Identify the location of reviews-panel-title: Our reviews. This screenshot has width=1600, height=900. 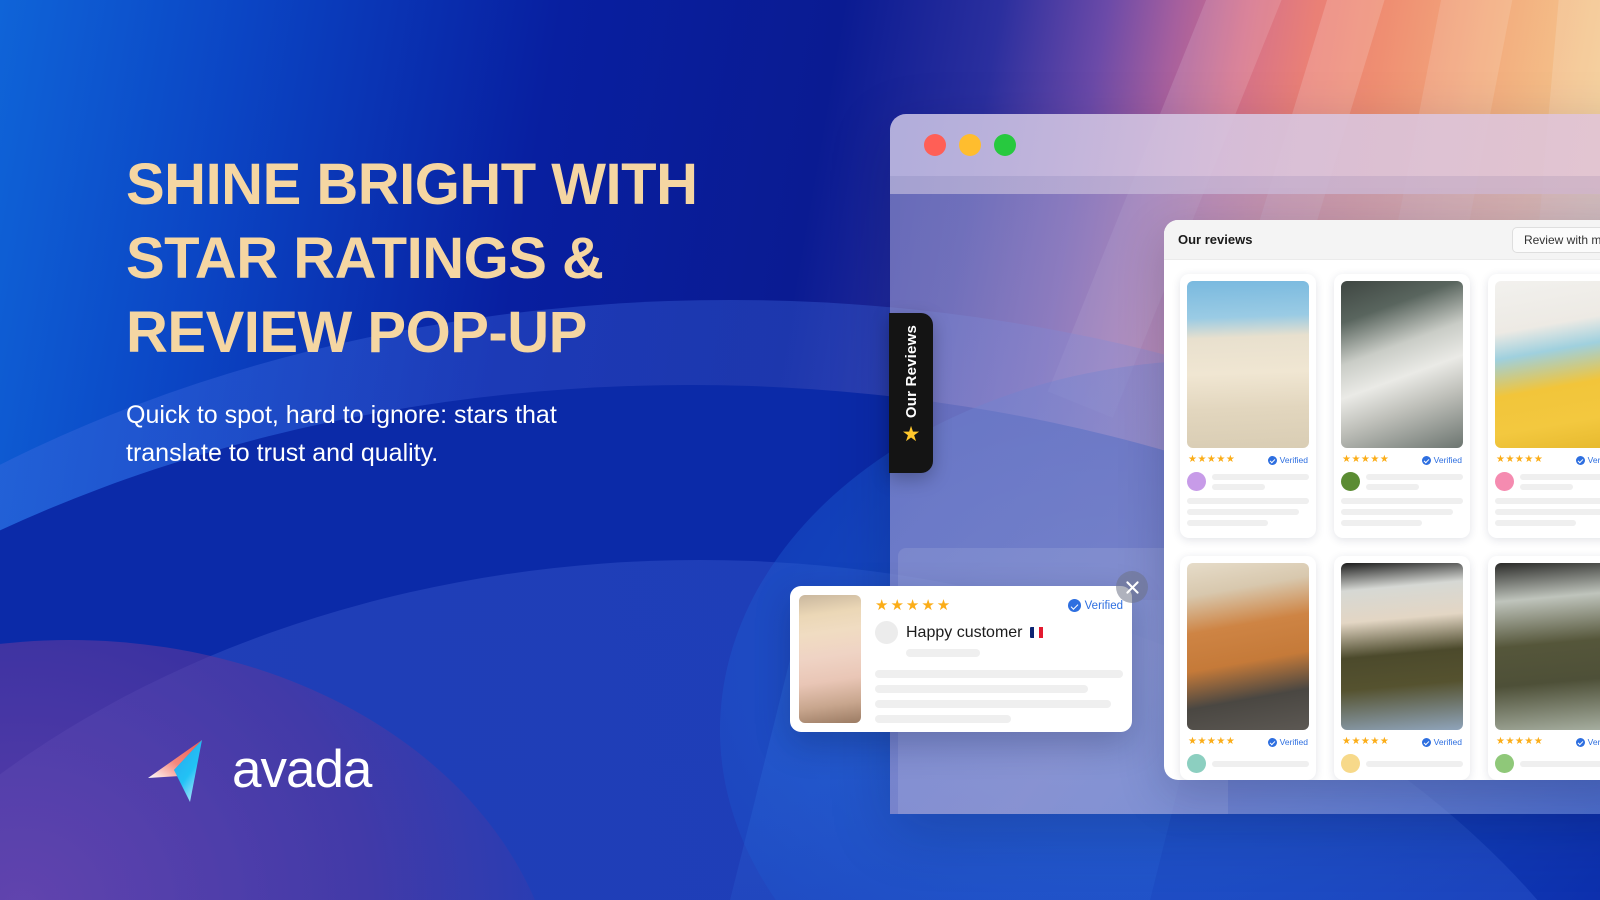
(1215, 239).